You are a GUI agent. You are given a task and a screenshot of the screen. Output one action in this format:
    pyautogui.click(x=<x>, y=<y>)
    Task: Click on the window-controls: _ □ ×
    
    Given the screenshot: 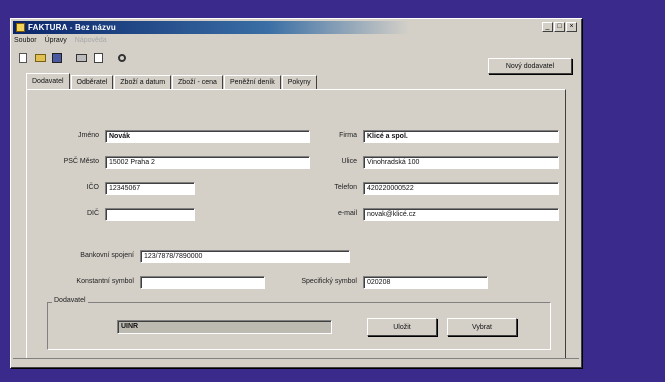 What is the action you would take?
    pyautogui.click(x=559, y=27)
    